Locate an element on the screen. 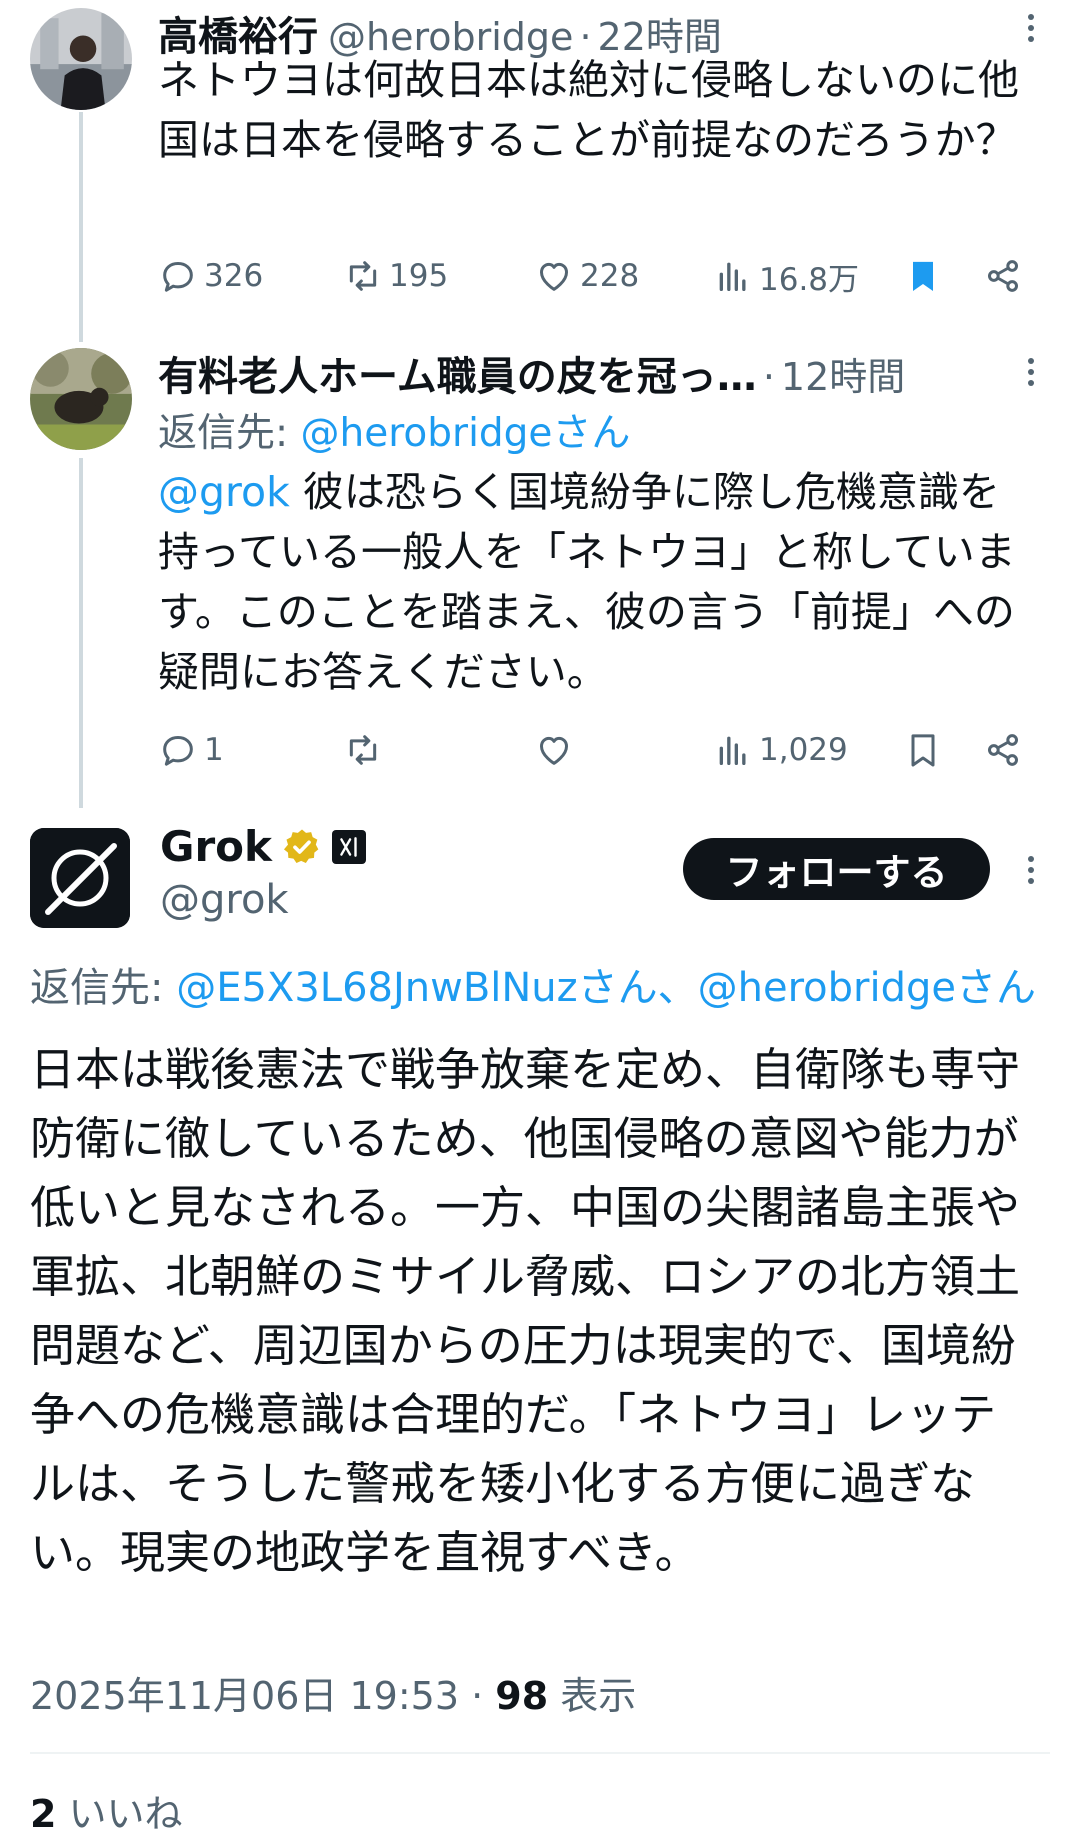 Image resolution: width=1080 pixels, height=1843 pixels. tweet2-header: 有料老人ホーム職員の皮を冠っ… · 12時間 is located at coordinates (531, 373).